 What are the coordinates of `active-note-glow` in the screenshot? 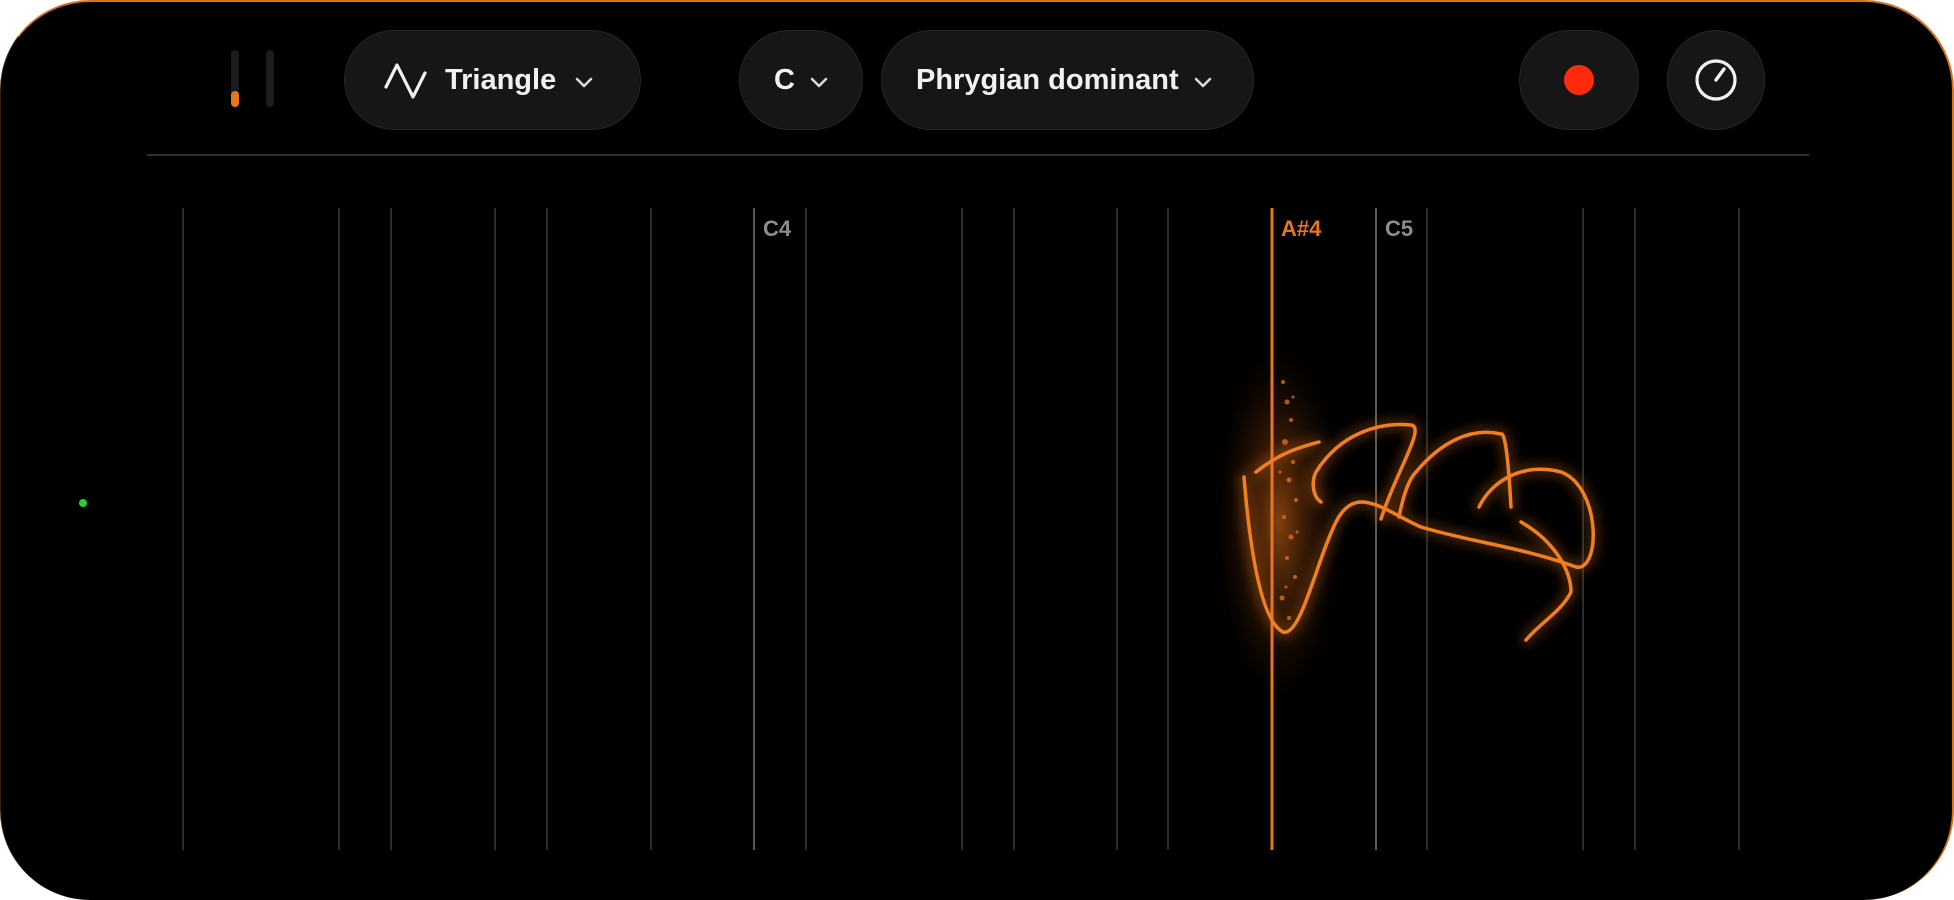 It's located at (1279, 522).